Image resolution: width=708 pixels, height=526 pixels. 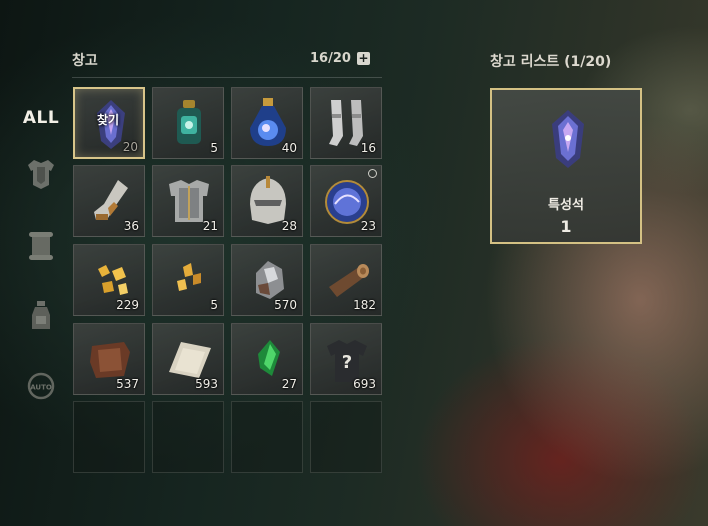 I want to click on slot-leather: 537, so click(x=109, y=359).